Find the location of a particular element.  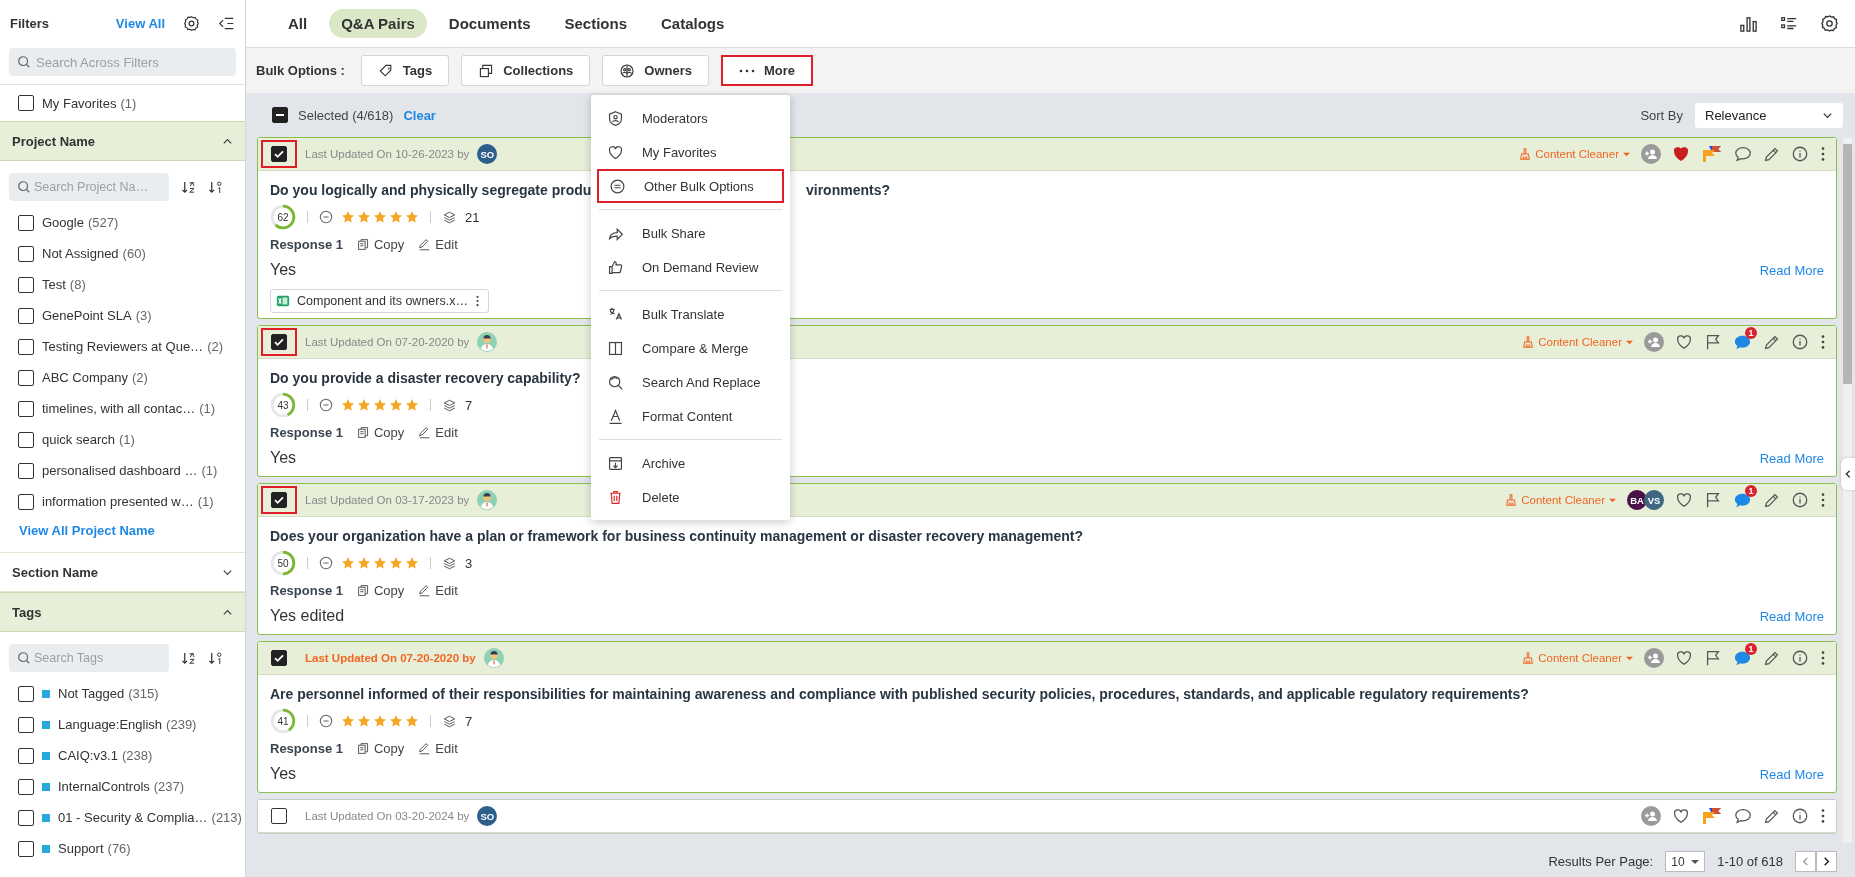

question-text: Do you logically and physically segregate produ is located at coordinates (431, 190).